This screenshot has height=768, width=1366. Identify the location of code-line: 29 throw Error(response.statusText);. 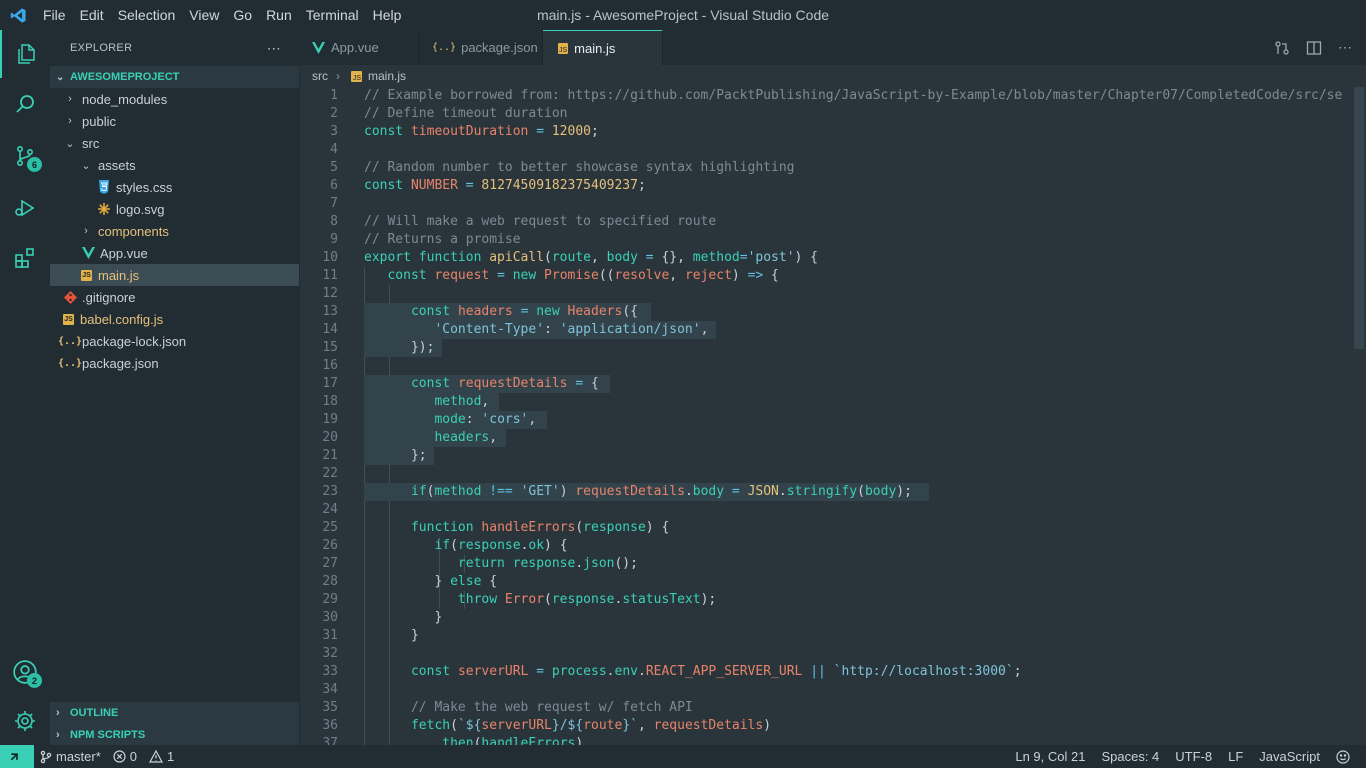
(826, 600).